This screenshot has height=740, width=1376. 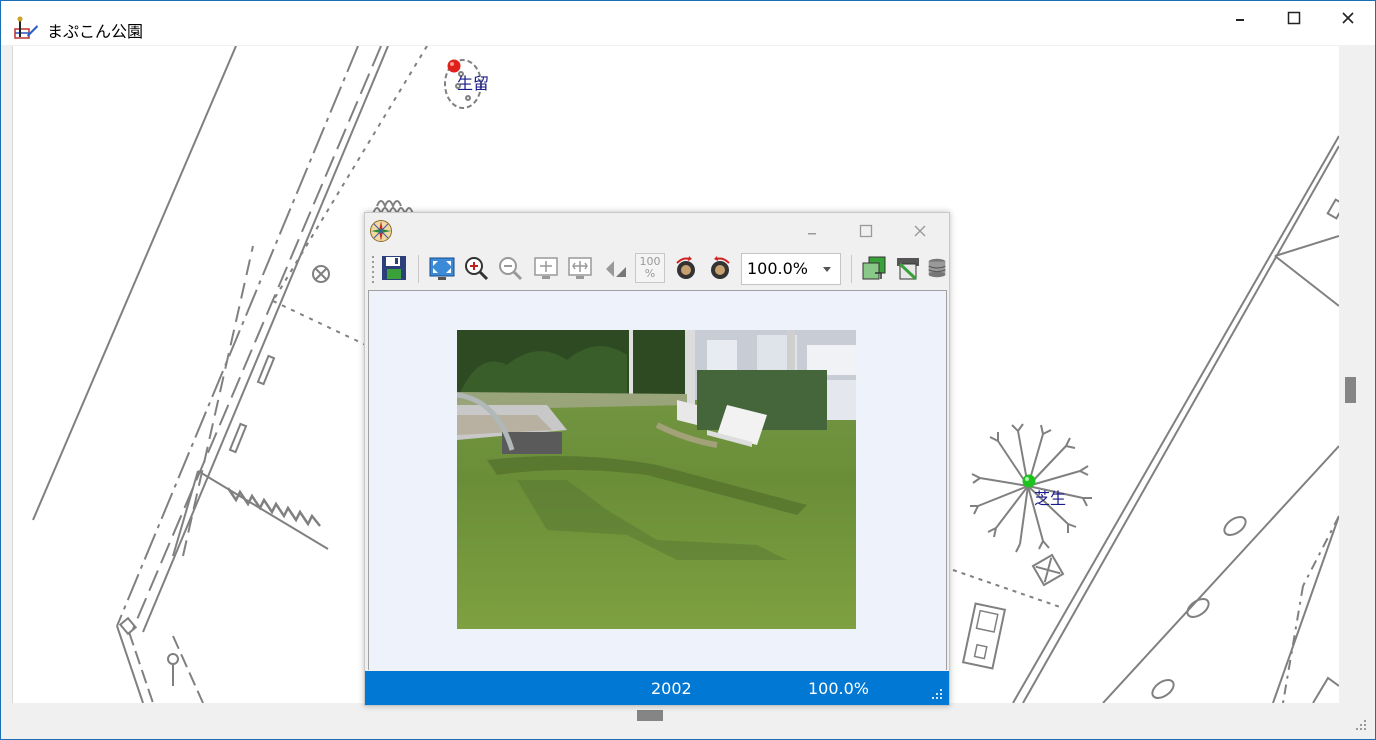 What do you see at coordinates (473, 82) in the screenshot?
I see `map-marker-label: 生留` at bounding box center [473, 82].